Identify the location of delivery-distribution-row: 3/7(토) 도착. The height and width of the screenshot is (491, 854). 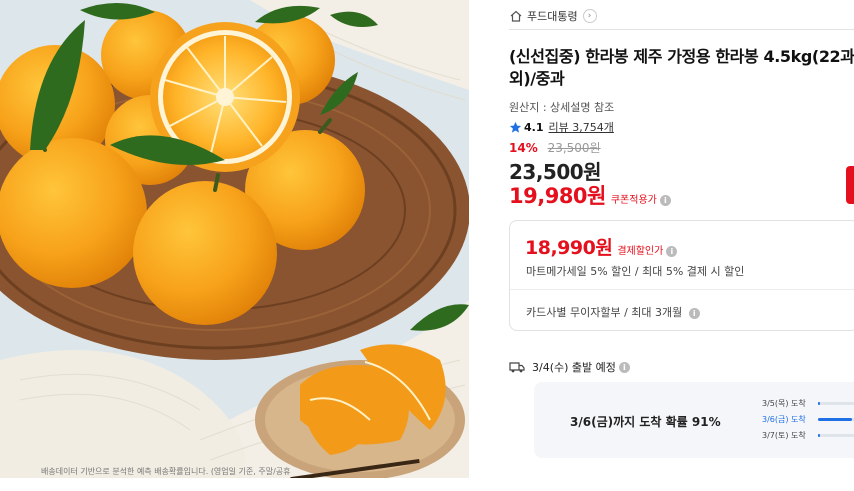
(808, 435).